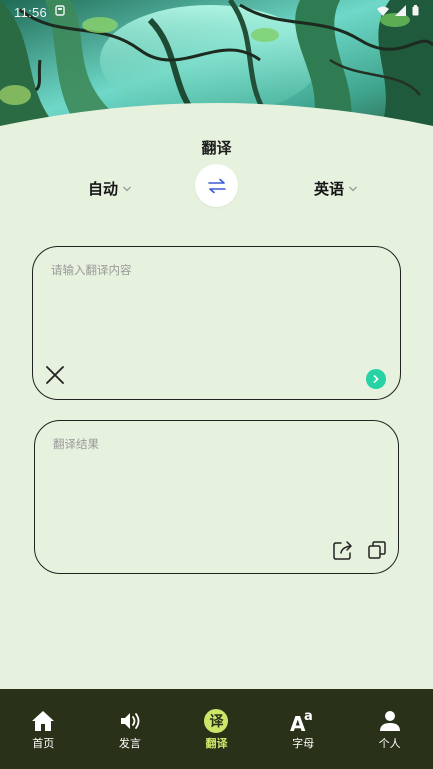 This screenshot has height=769, width=433. I want to click on nav-item-profile: 个人, so click(390, 730).